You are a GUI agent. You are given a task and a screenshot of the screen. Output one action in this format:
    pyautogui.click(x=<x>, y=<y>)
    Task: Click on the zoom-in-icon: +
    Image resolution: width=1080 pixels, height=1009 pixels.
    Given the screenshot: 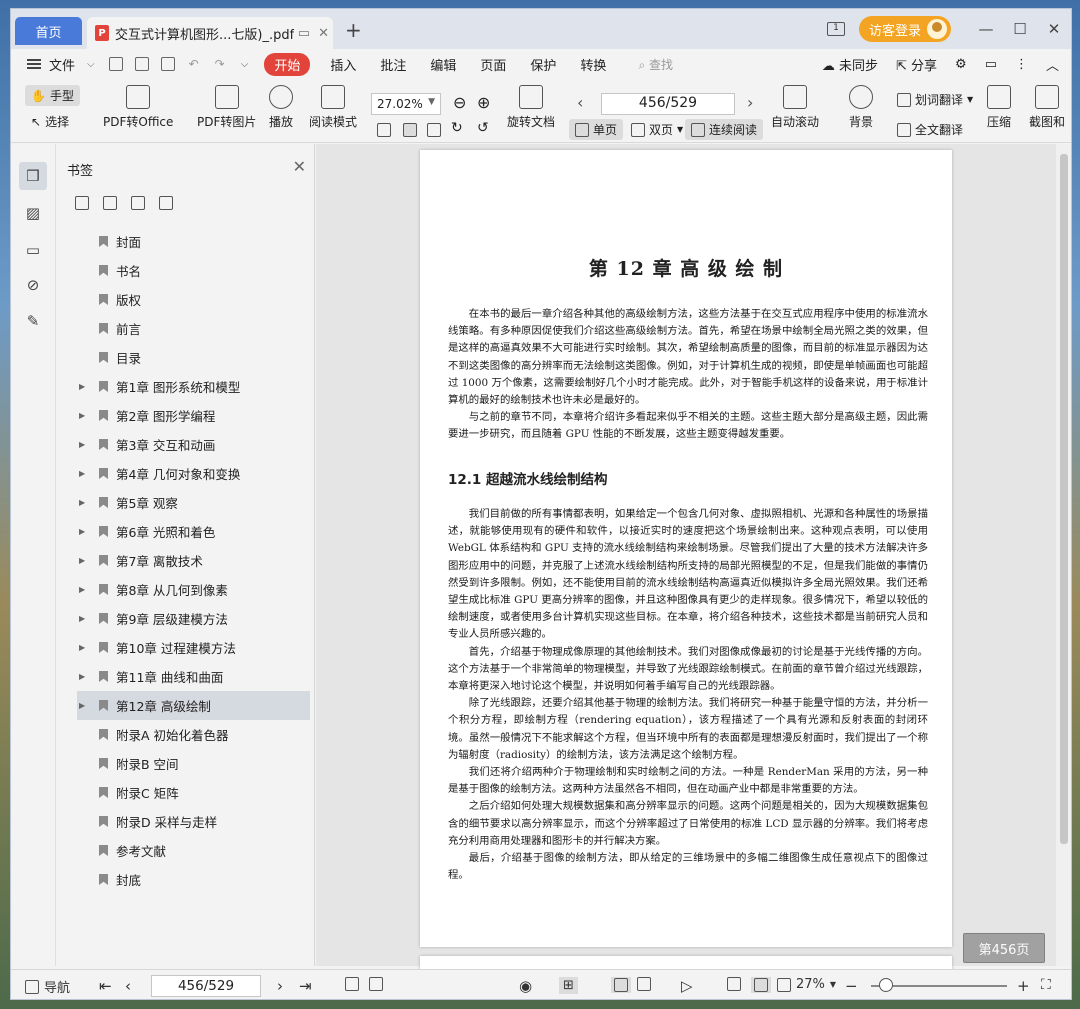 What is the action you would take?
    pyautogui.click(x=1023, y=986)
    